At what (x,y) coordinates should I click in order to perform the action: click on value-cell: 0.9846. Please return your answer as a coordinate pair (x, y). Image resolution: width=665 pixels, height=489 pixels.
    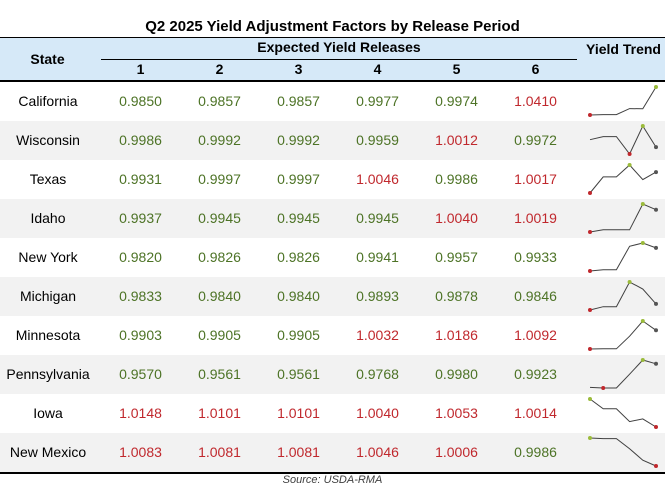
    Looking at the image, I should click on (535, 296).